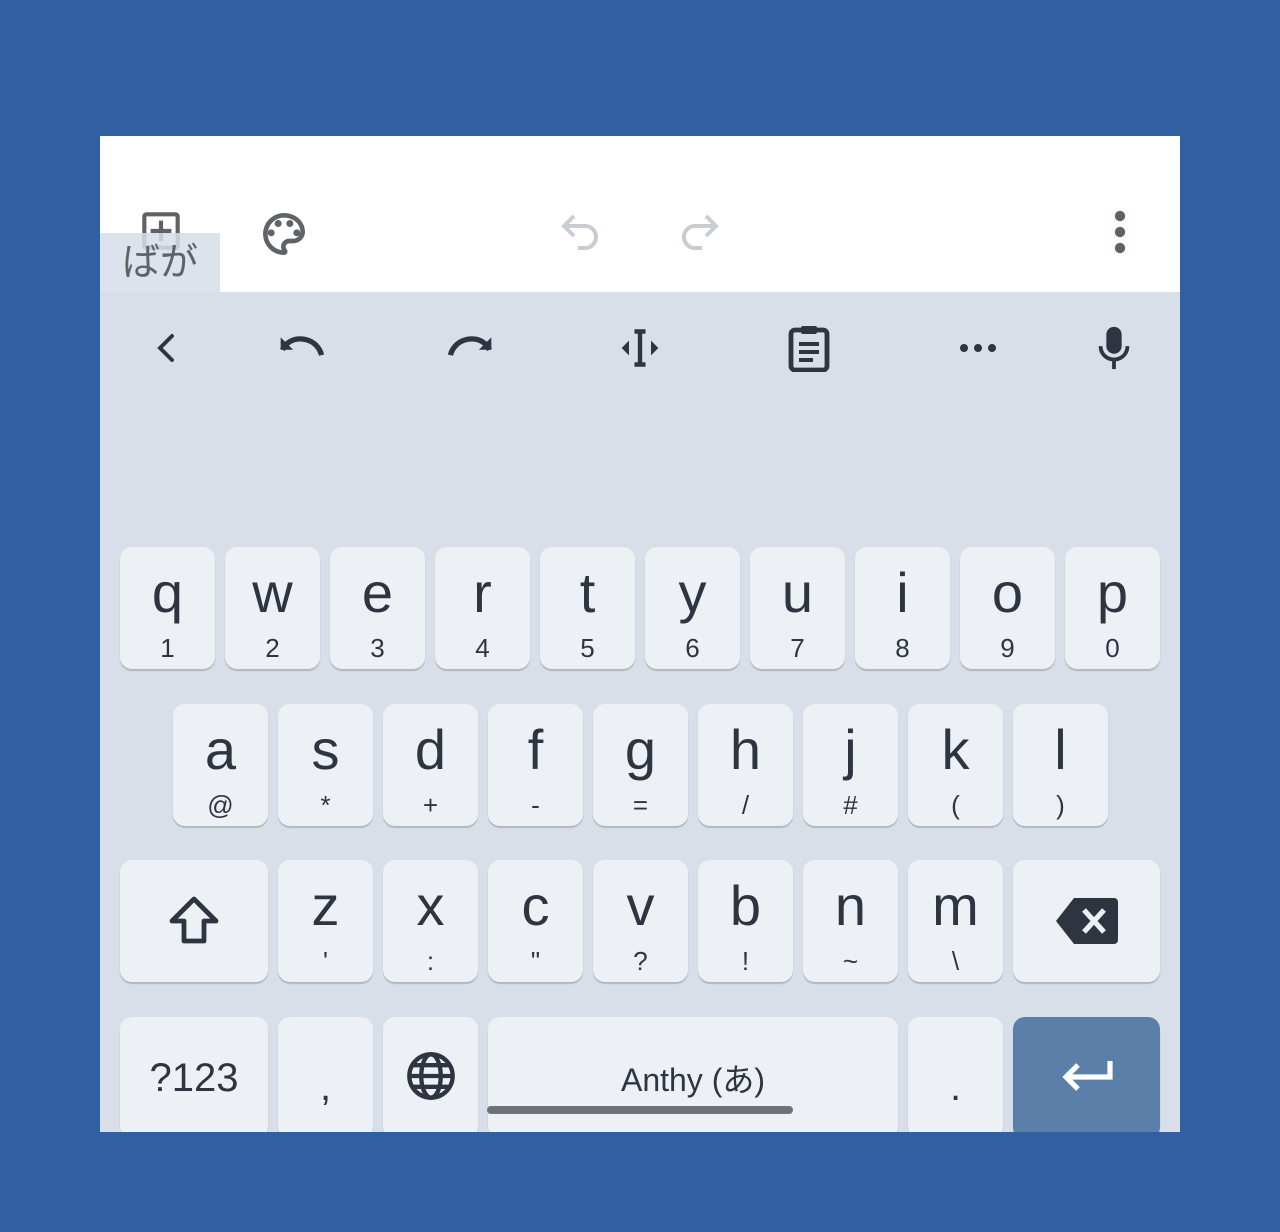 The width and height of the screenshot is (1280, 1232). I want to click on more-horiz-icon, so click(978, 348).